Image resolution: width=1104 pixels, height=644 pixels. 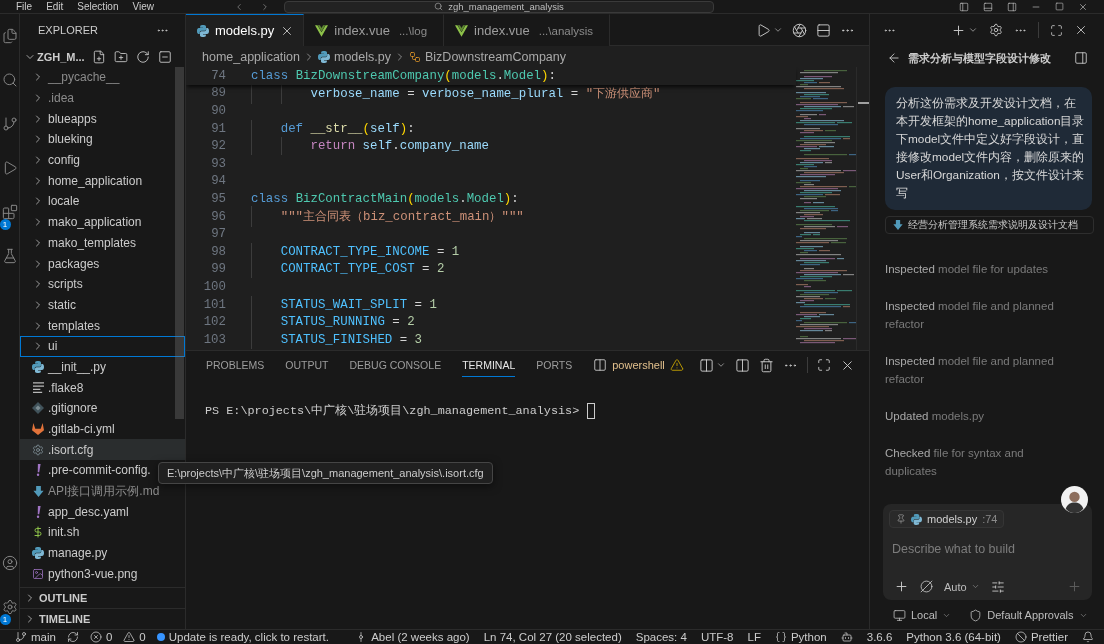 I want to click on panel-bottom-icon, so click(x=988, y=6).